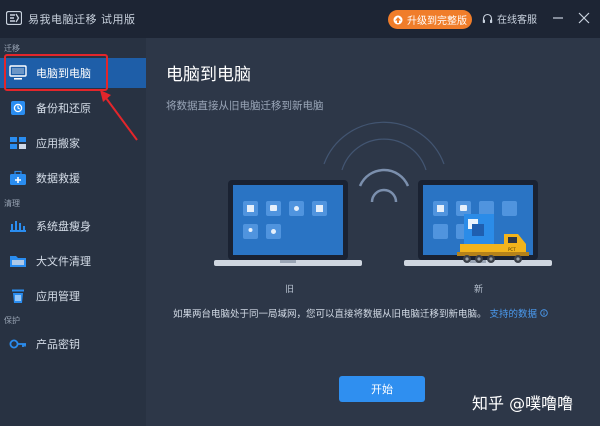 The height and width of the screenshot is (426, 600). Describe the element at coordinates (384, 146) in the screenshot. I see `wifi-signal-icon` at that location.